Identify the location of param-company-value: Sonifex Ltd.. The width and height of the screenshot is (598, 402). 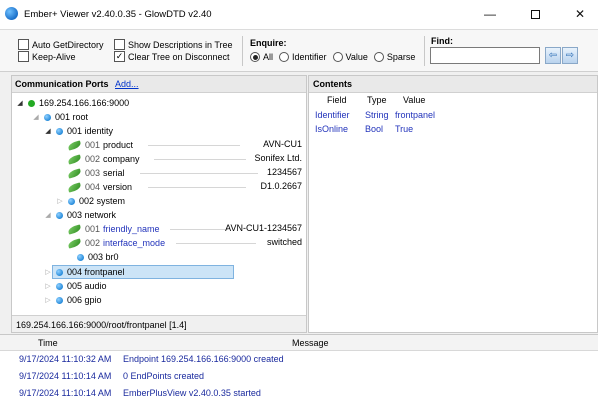
(278, 158).